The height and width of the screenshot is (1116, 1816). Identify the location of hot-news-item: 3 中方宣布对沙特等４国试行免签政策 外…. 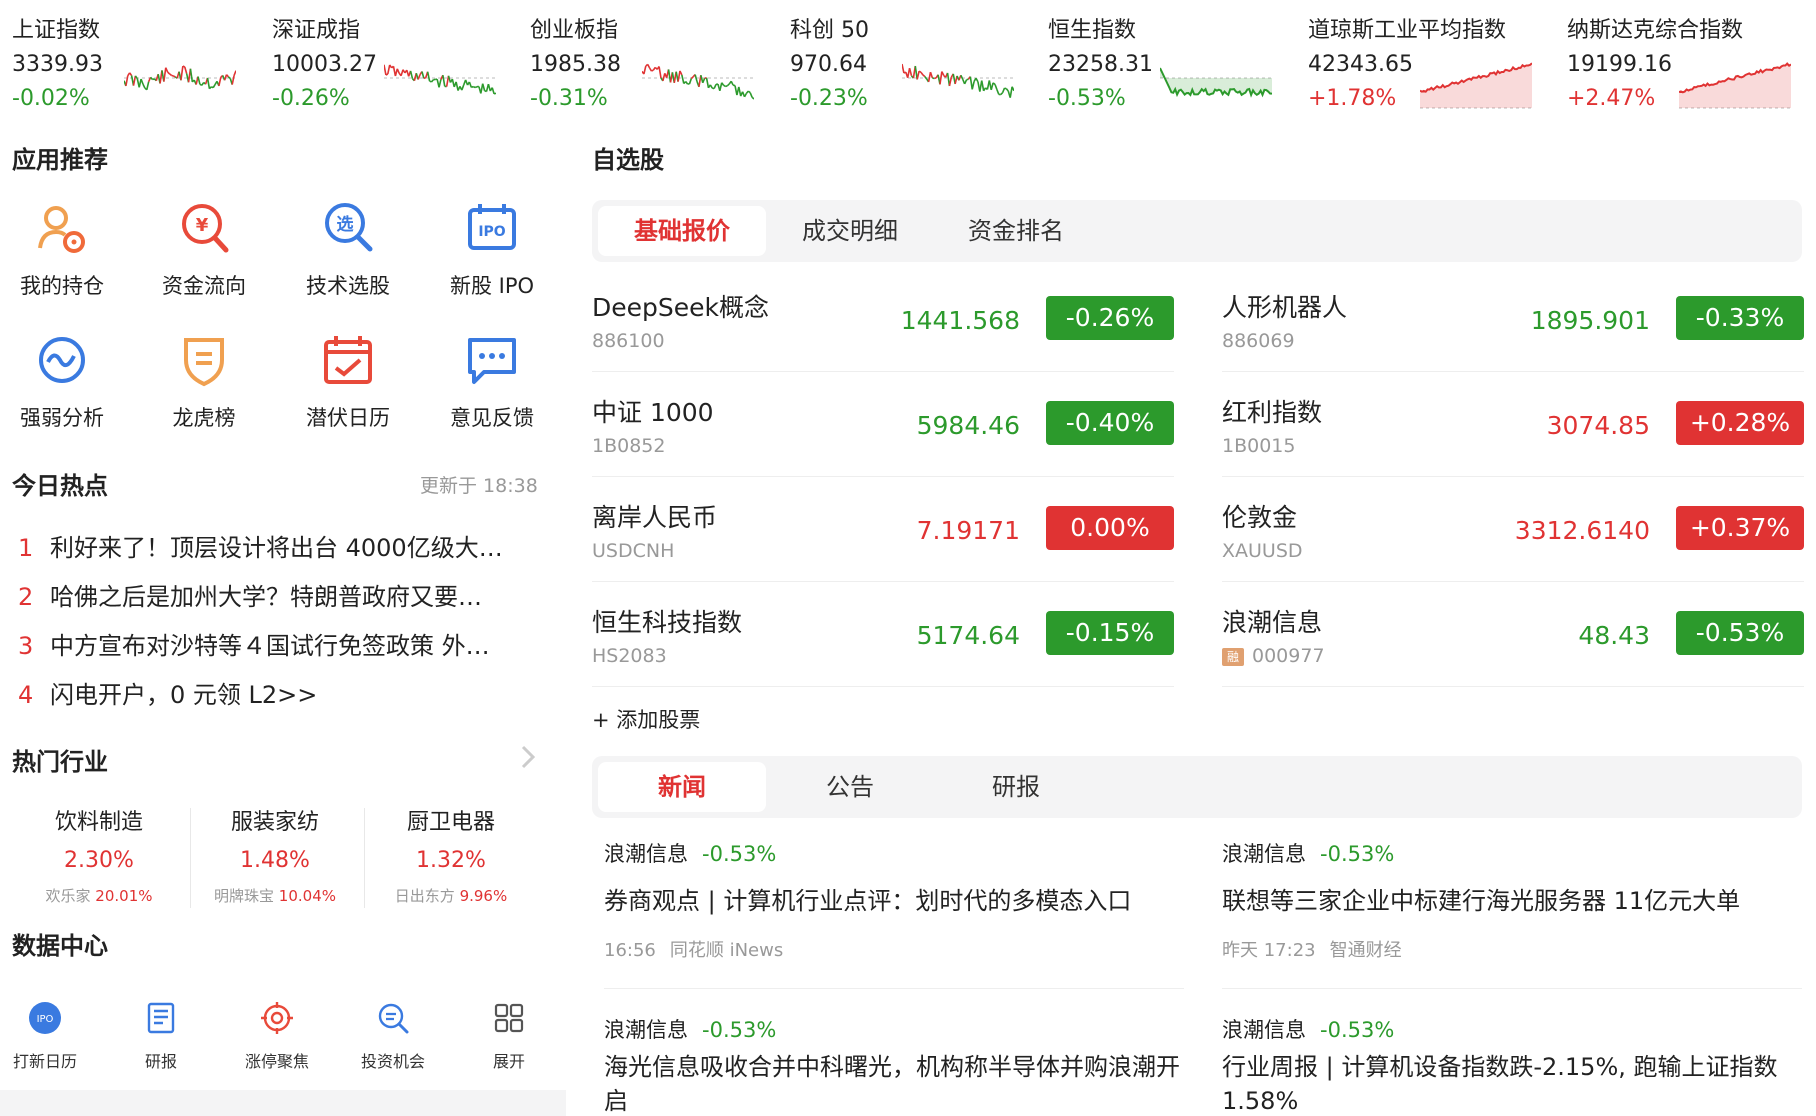
(254, 643).